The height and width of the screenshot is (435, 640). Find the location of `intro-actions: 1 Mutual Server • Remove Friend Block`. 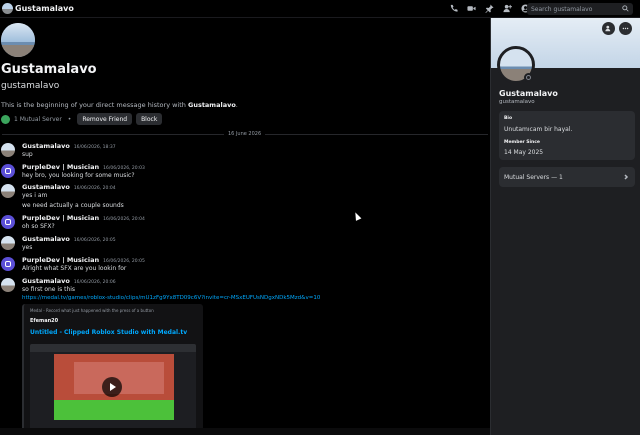

intro-actions: 1 Mutual Server • Remove Friend Block is located at coordinates (82, 119).